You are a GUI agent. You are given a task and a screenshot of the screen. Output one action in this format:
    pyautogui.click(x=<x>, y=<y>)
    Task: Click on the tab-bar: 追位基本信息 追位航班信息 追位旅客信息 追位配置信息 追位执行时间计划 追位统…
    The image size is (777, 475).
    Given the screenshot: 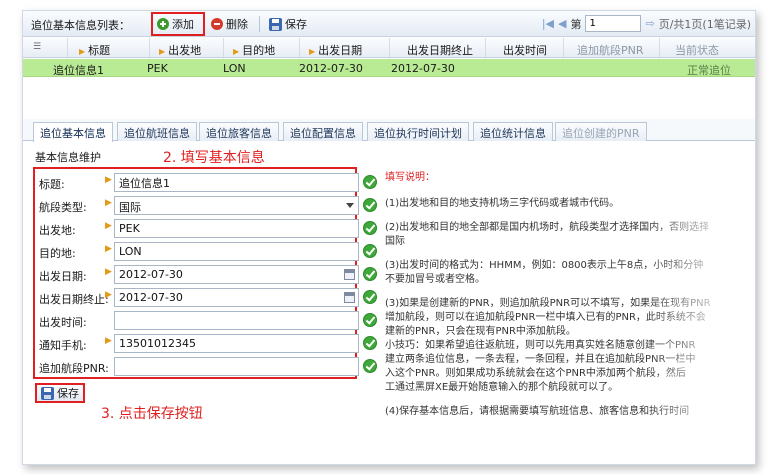 What is the action you would take?
    pyautogui.click(x=389, y=130)
    